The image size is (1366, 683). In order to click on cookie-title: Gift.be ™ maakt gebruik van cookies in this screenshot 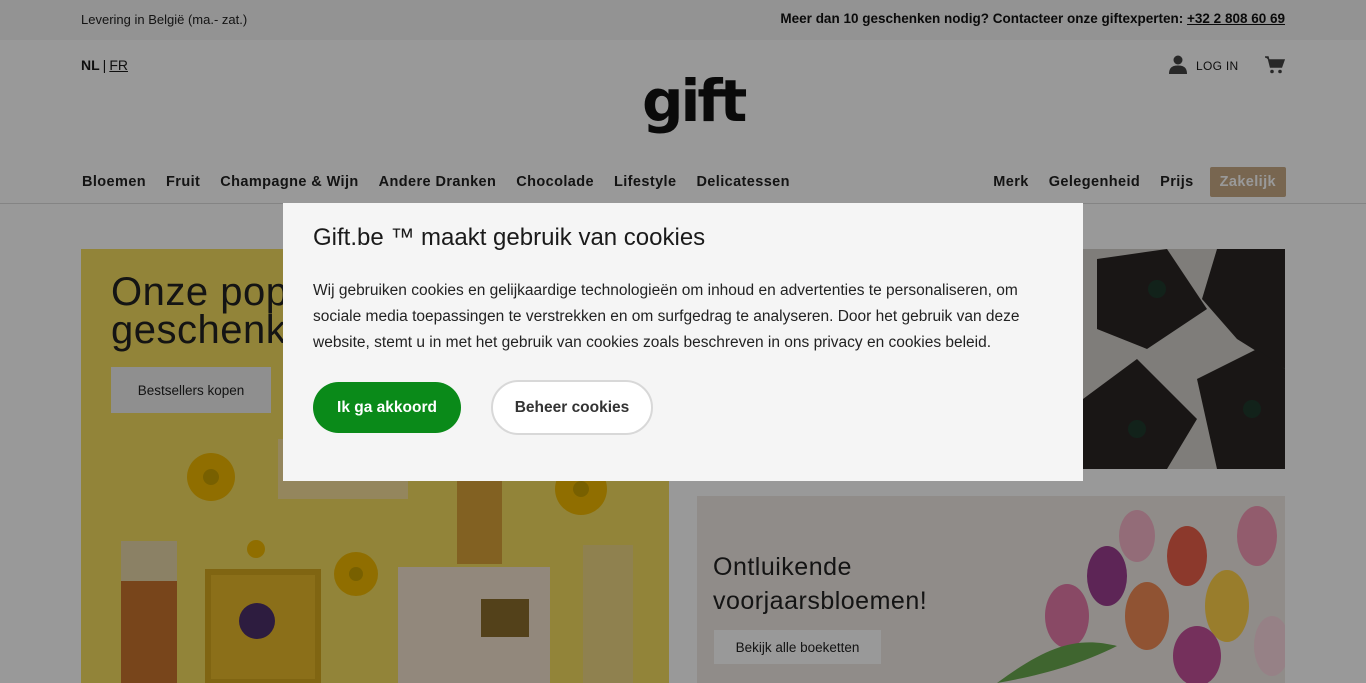, I will do `click(509, 237)`.